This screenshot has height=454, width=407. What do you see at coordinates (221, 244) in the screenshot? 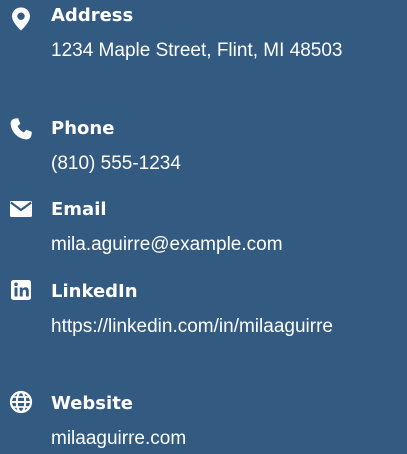
I see `email-link: mila.aguirre@example.com` at bounding box center [221, 244].